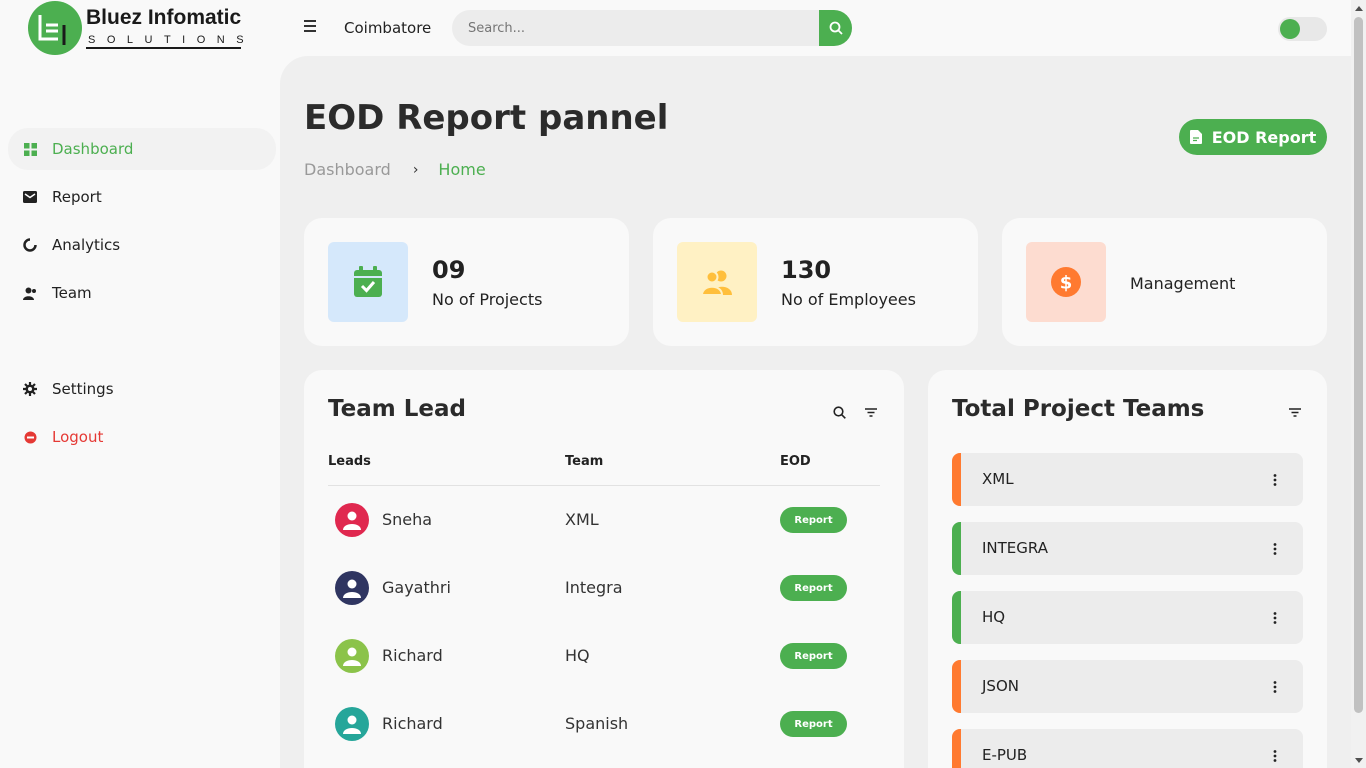 This screenshot has height=768, width=1366. What do you see at coordinates (487, 299) in the screenshot?
I see `stat-label: No of Projects` at bounding box center [487, 299].